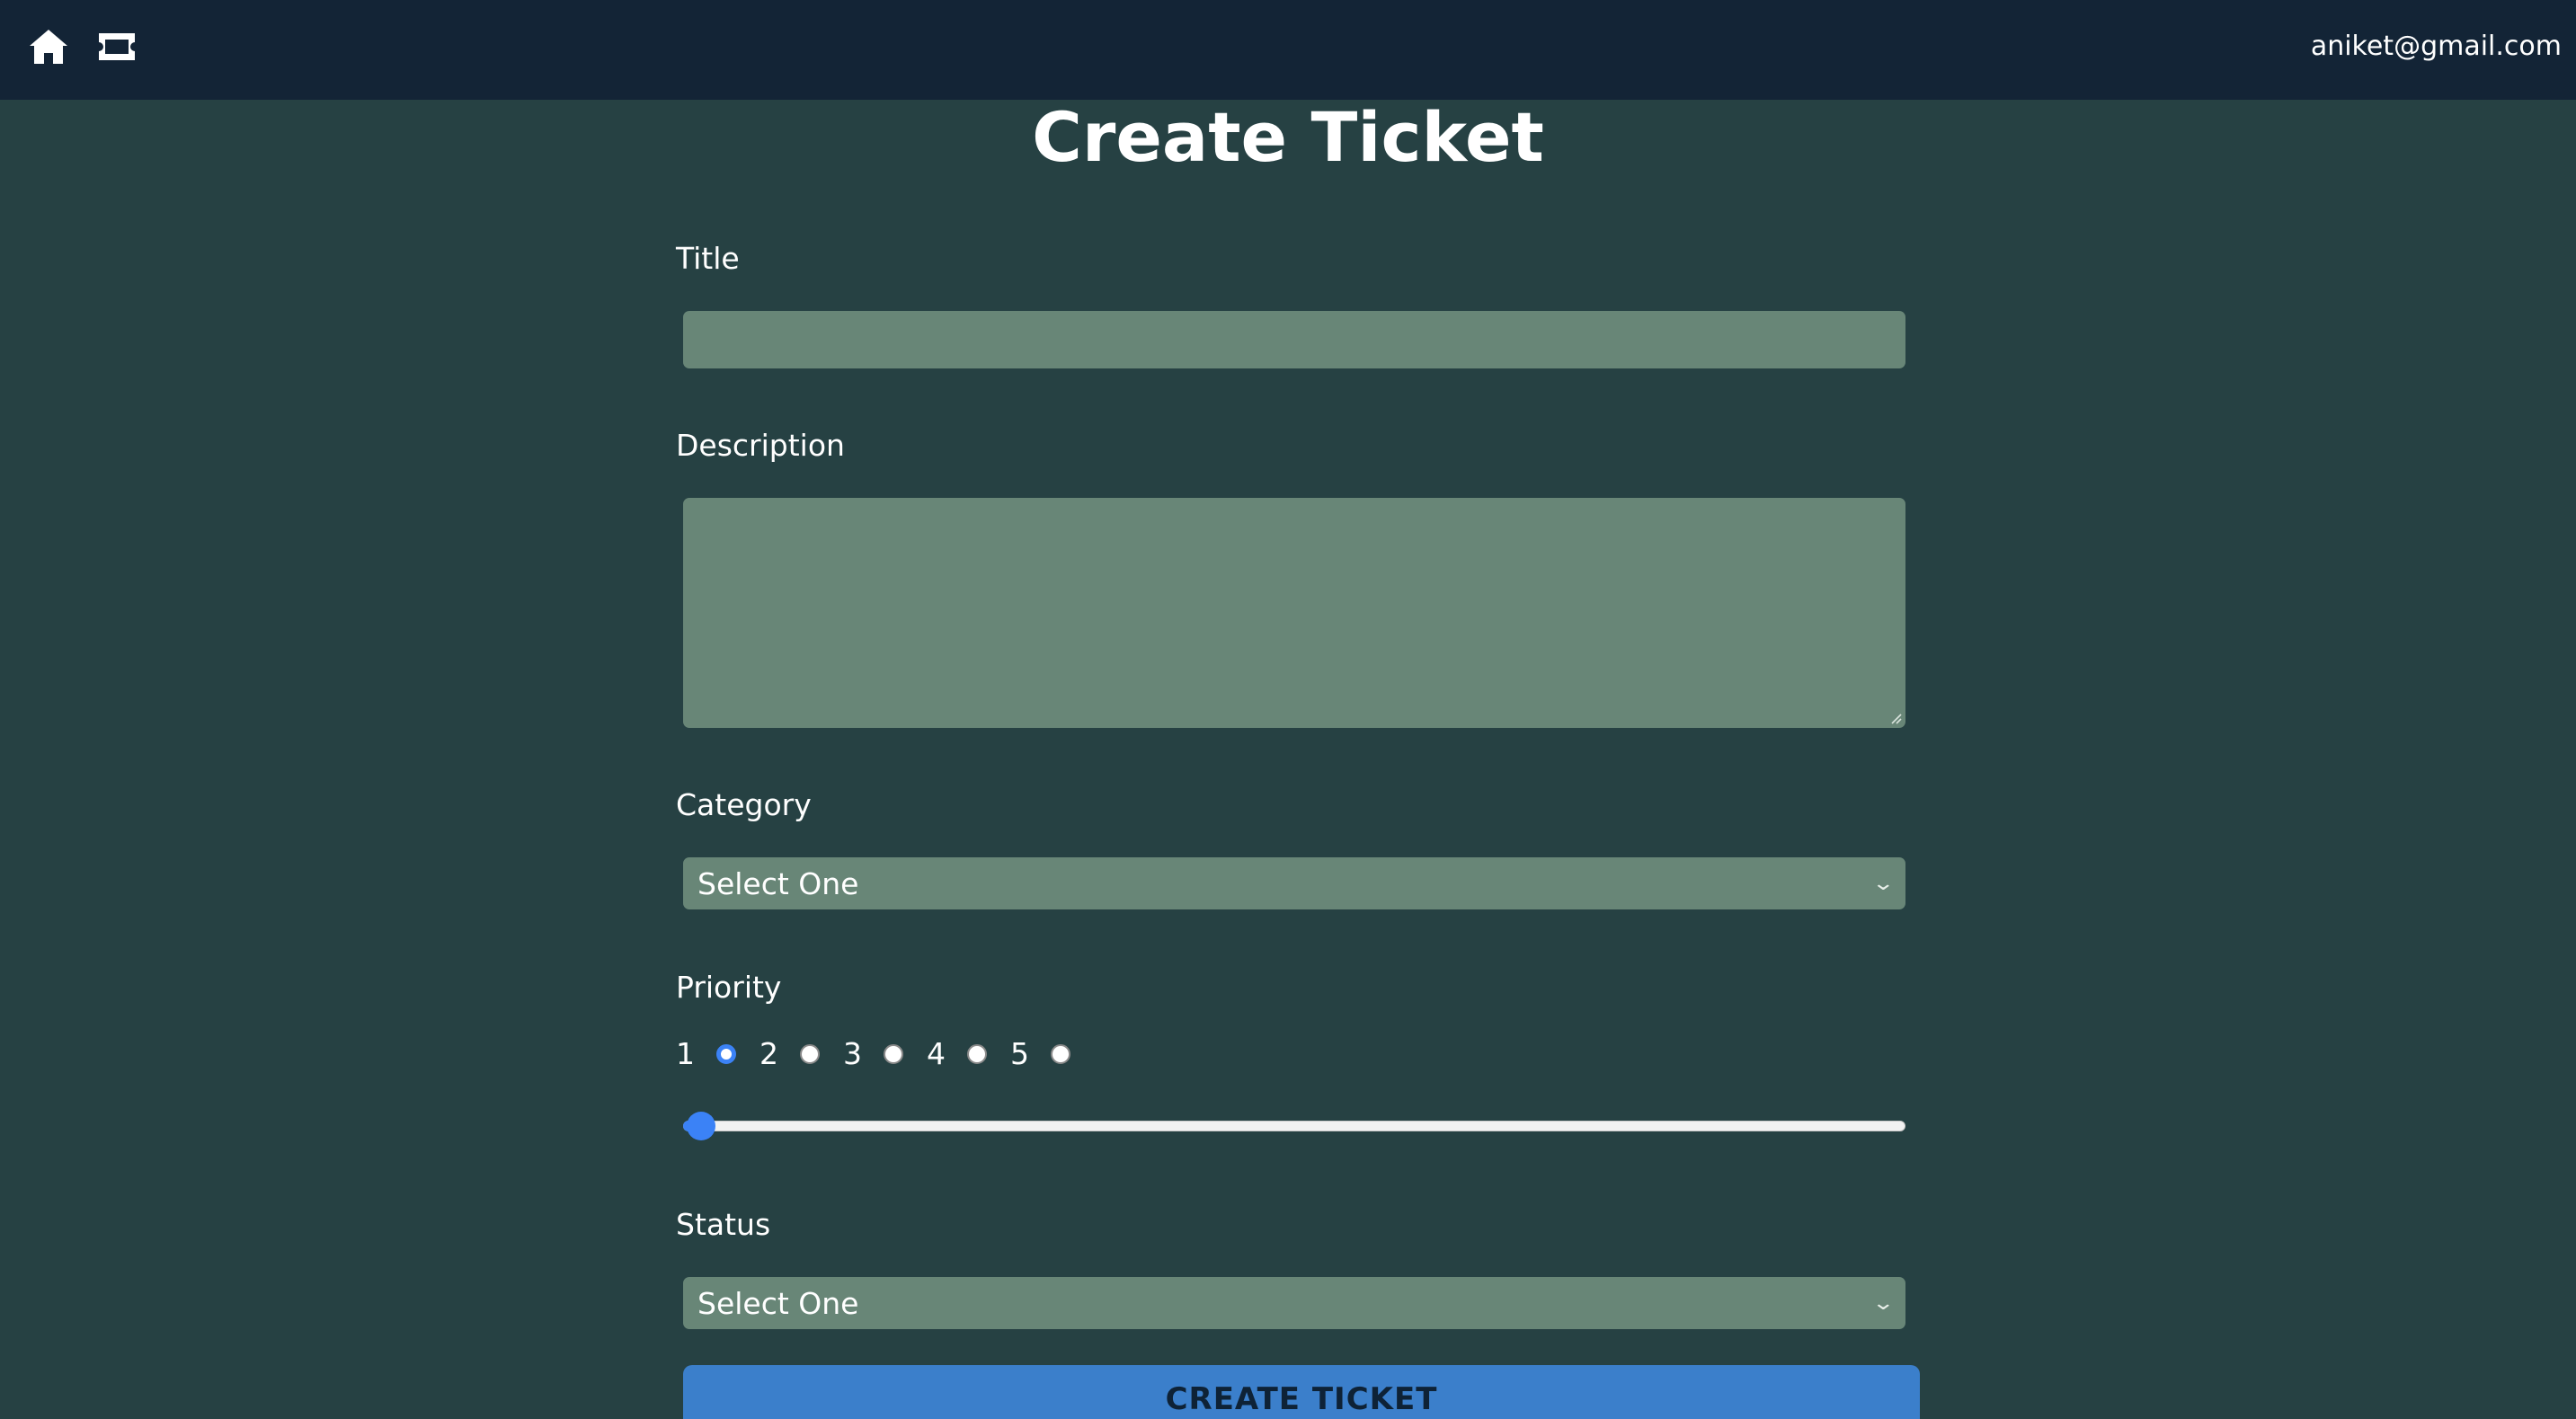 The image size is (2576, 1419). I want to click on user-email: aniket@gmail.com, so click(2436, 47).